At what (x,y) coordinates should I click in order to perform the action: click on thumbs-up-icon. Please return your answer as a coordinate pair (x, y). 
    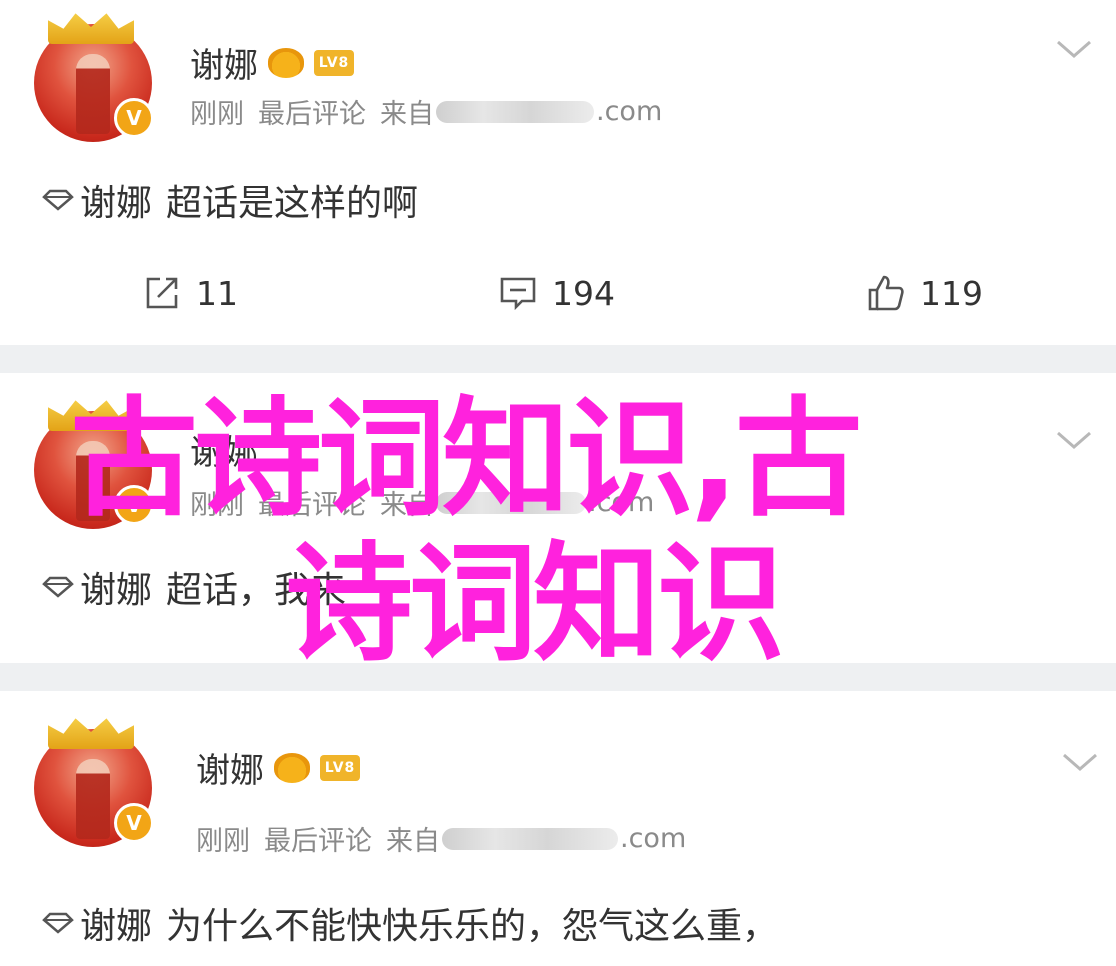
    Looking at the image, I should click on (886, 293).